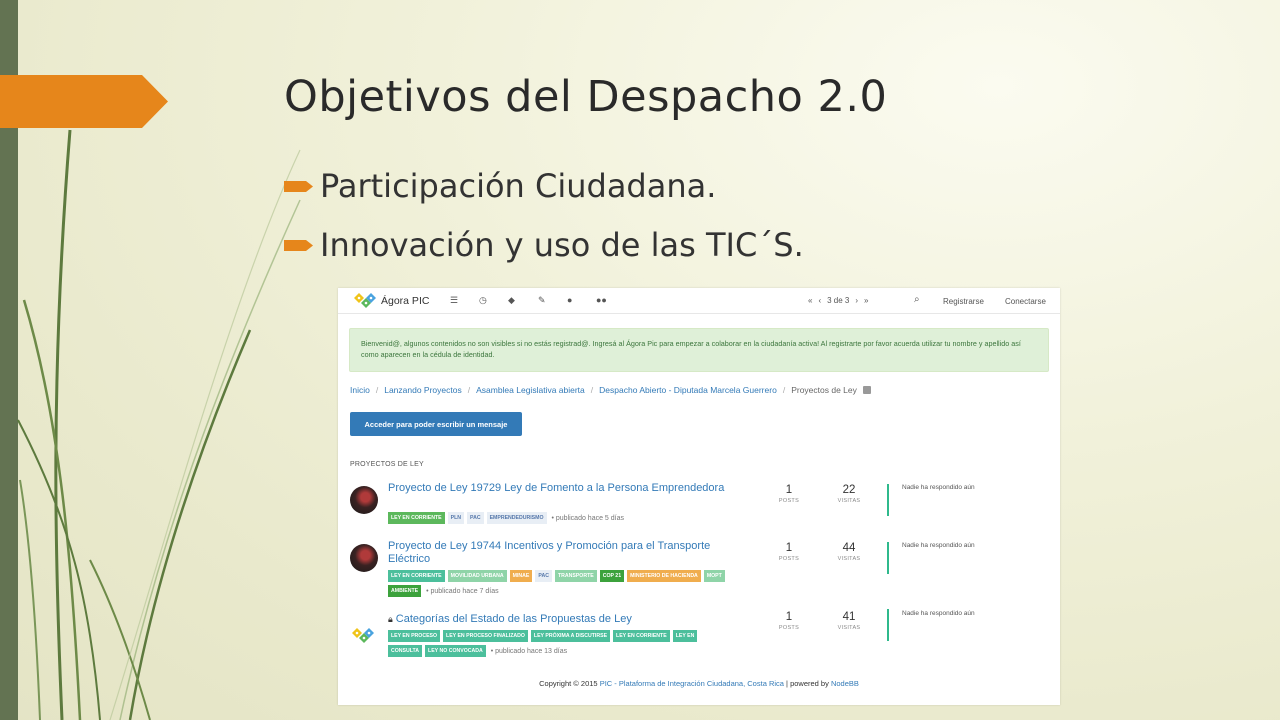 Image resolution: width=1280 pixels, height=720 pixels. I want to click on breadcrumb-current: Proyectos de Ley, so click(824, 390).